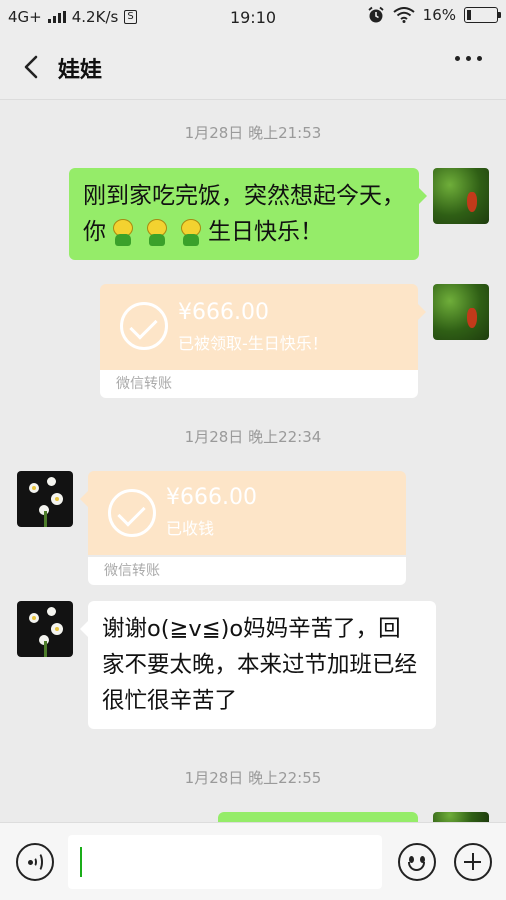  I want to click on message-bubble-sent-partial, so click(318, 817).